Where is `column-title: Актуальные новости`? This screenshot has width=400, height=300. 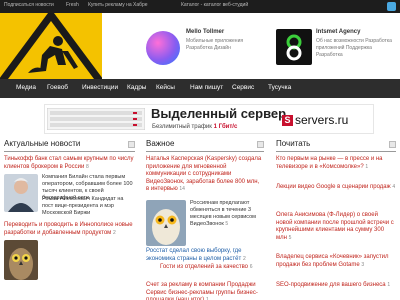 column-title: Актуальные новости is located at coordinates (42, 143).